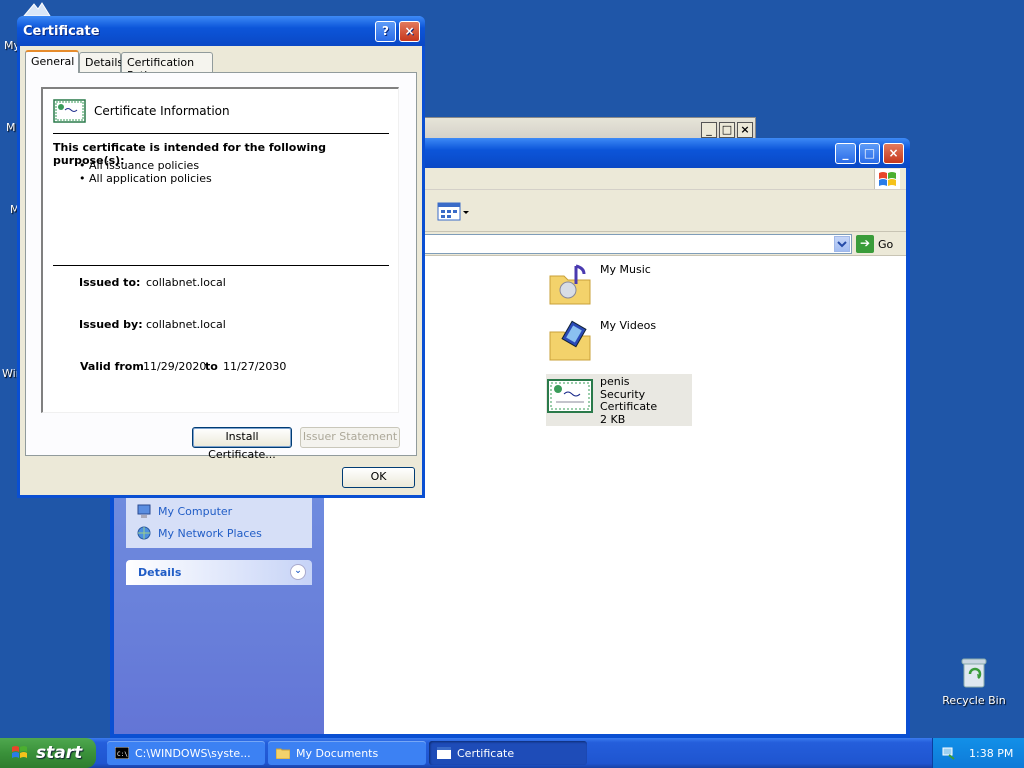  Describe the element at coordinates (601, 341) in the screenshot. I see `file-item-my-videos: My Videos` at that location.